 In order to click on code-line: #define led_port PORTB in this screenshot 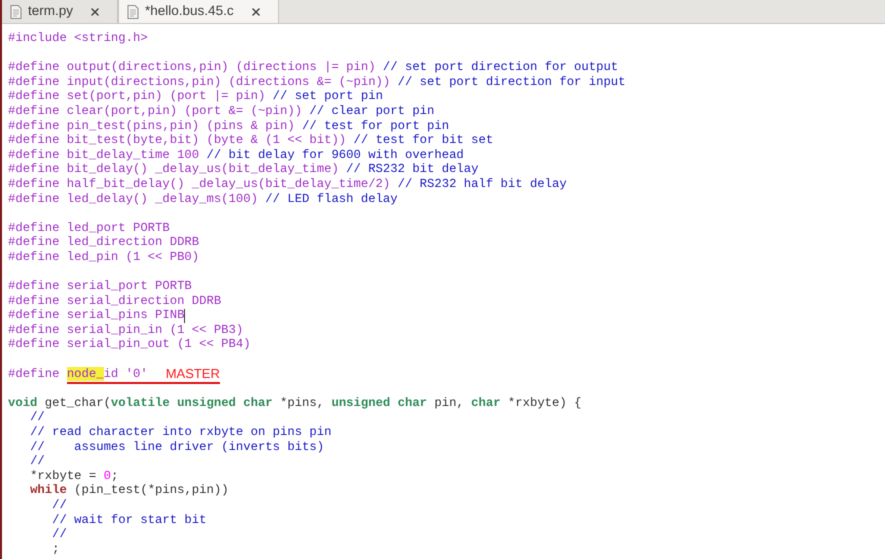, I will do `click(89, 228)`.